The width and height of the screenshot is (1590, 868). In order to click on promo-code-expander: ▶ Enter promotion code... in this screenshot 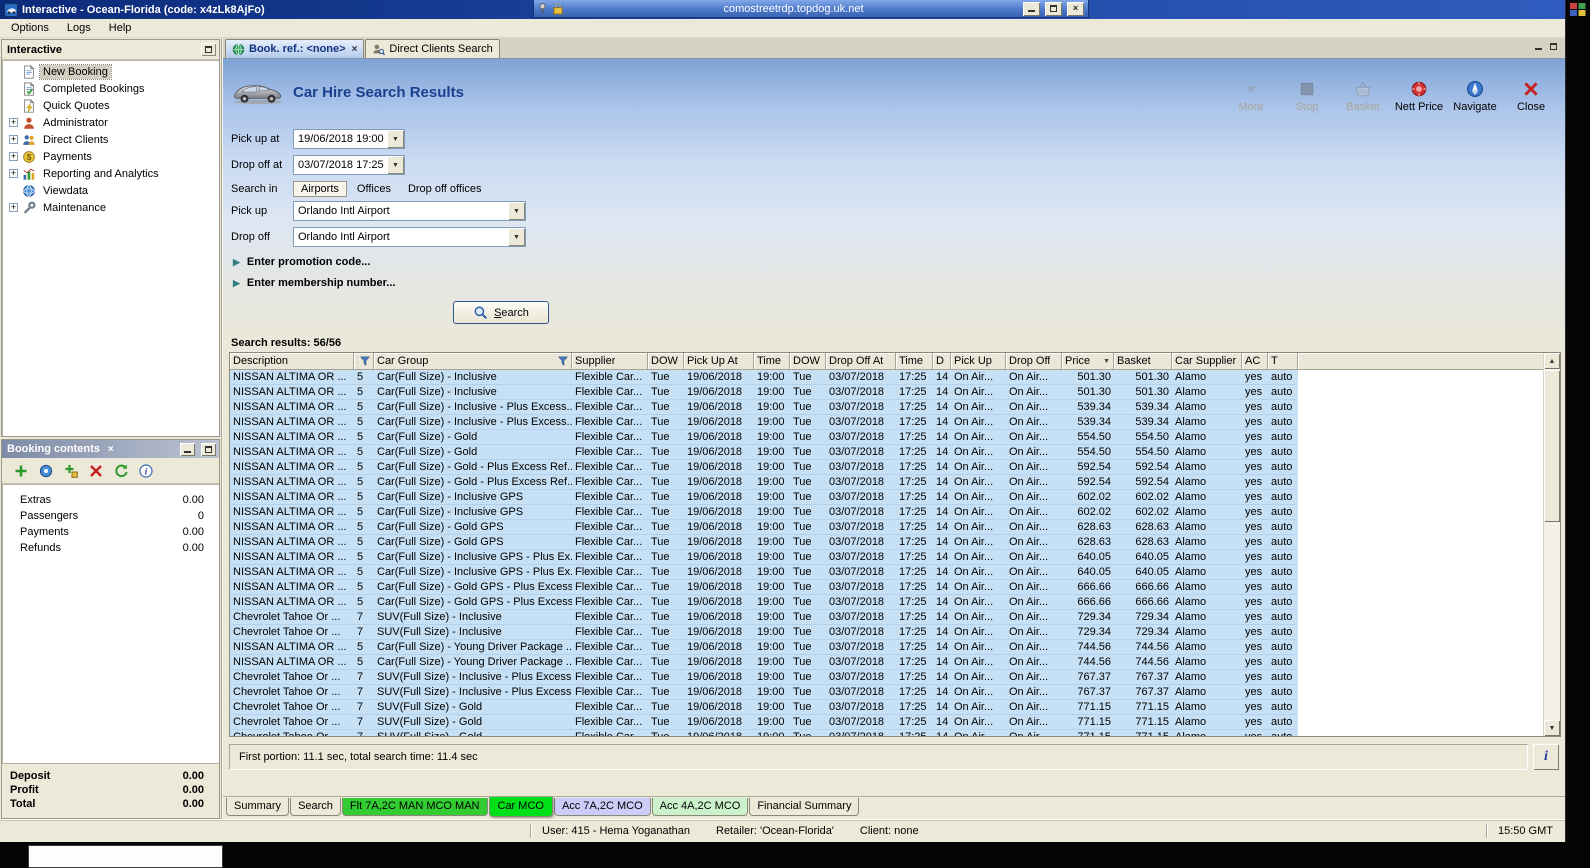, I will do `click(896, 262)`.